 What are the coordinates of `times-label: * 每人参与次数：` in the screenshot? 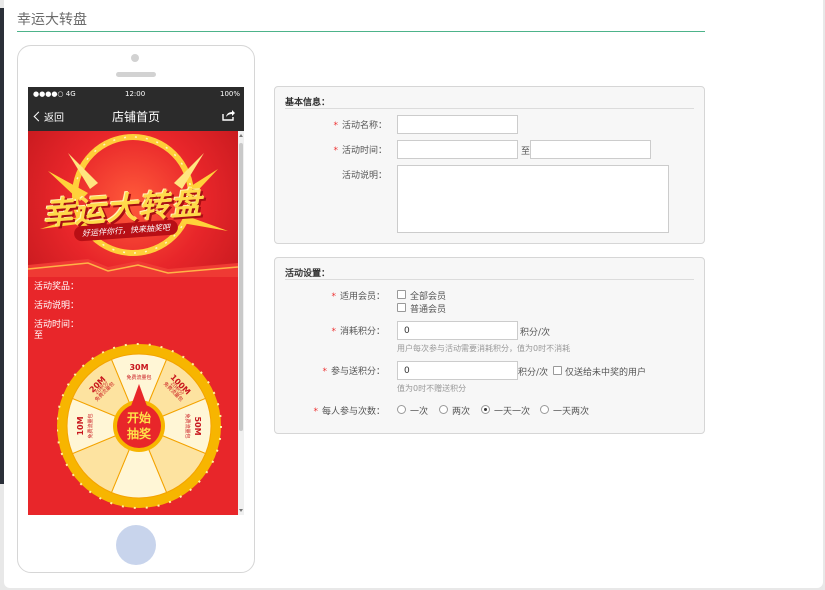 It's located at (345, 410).